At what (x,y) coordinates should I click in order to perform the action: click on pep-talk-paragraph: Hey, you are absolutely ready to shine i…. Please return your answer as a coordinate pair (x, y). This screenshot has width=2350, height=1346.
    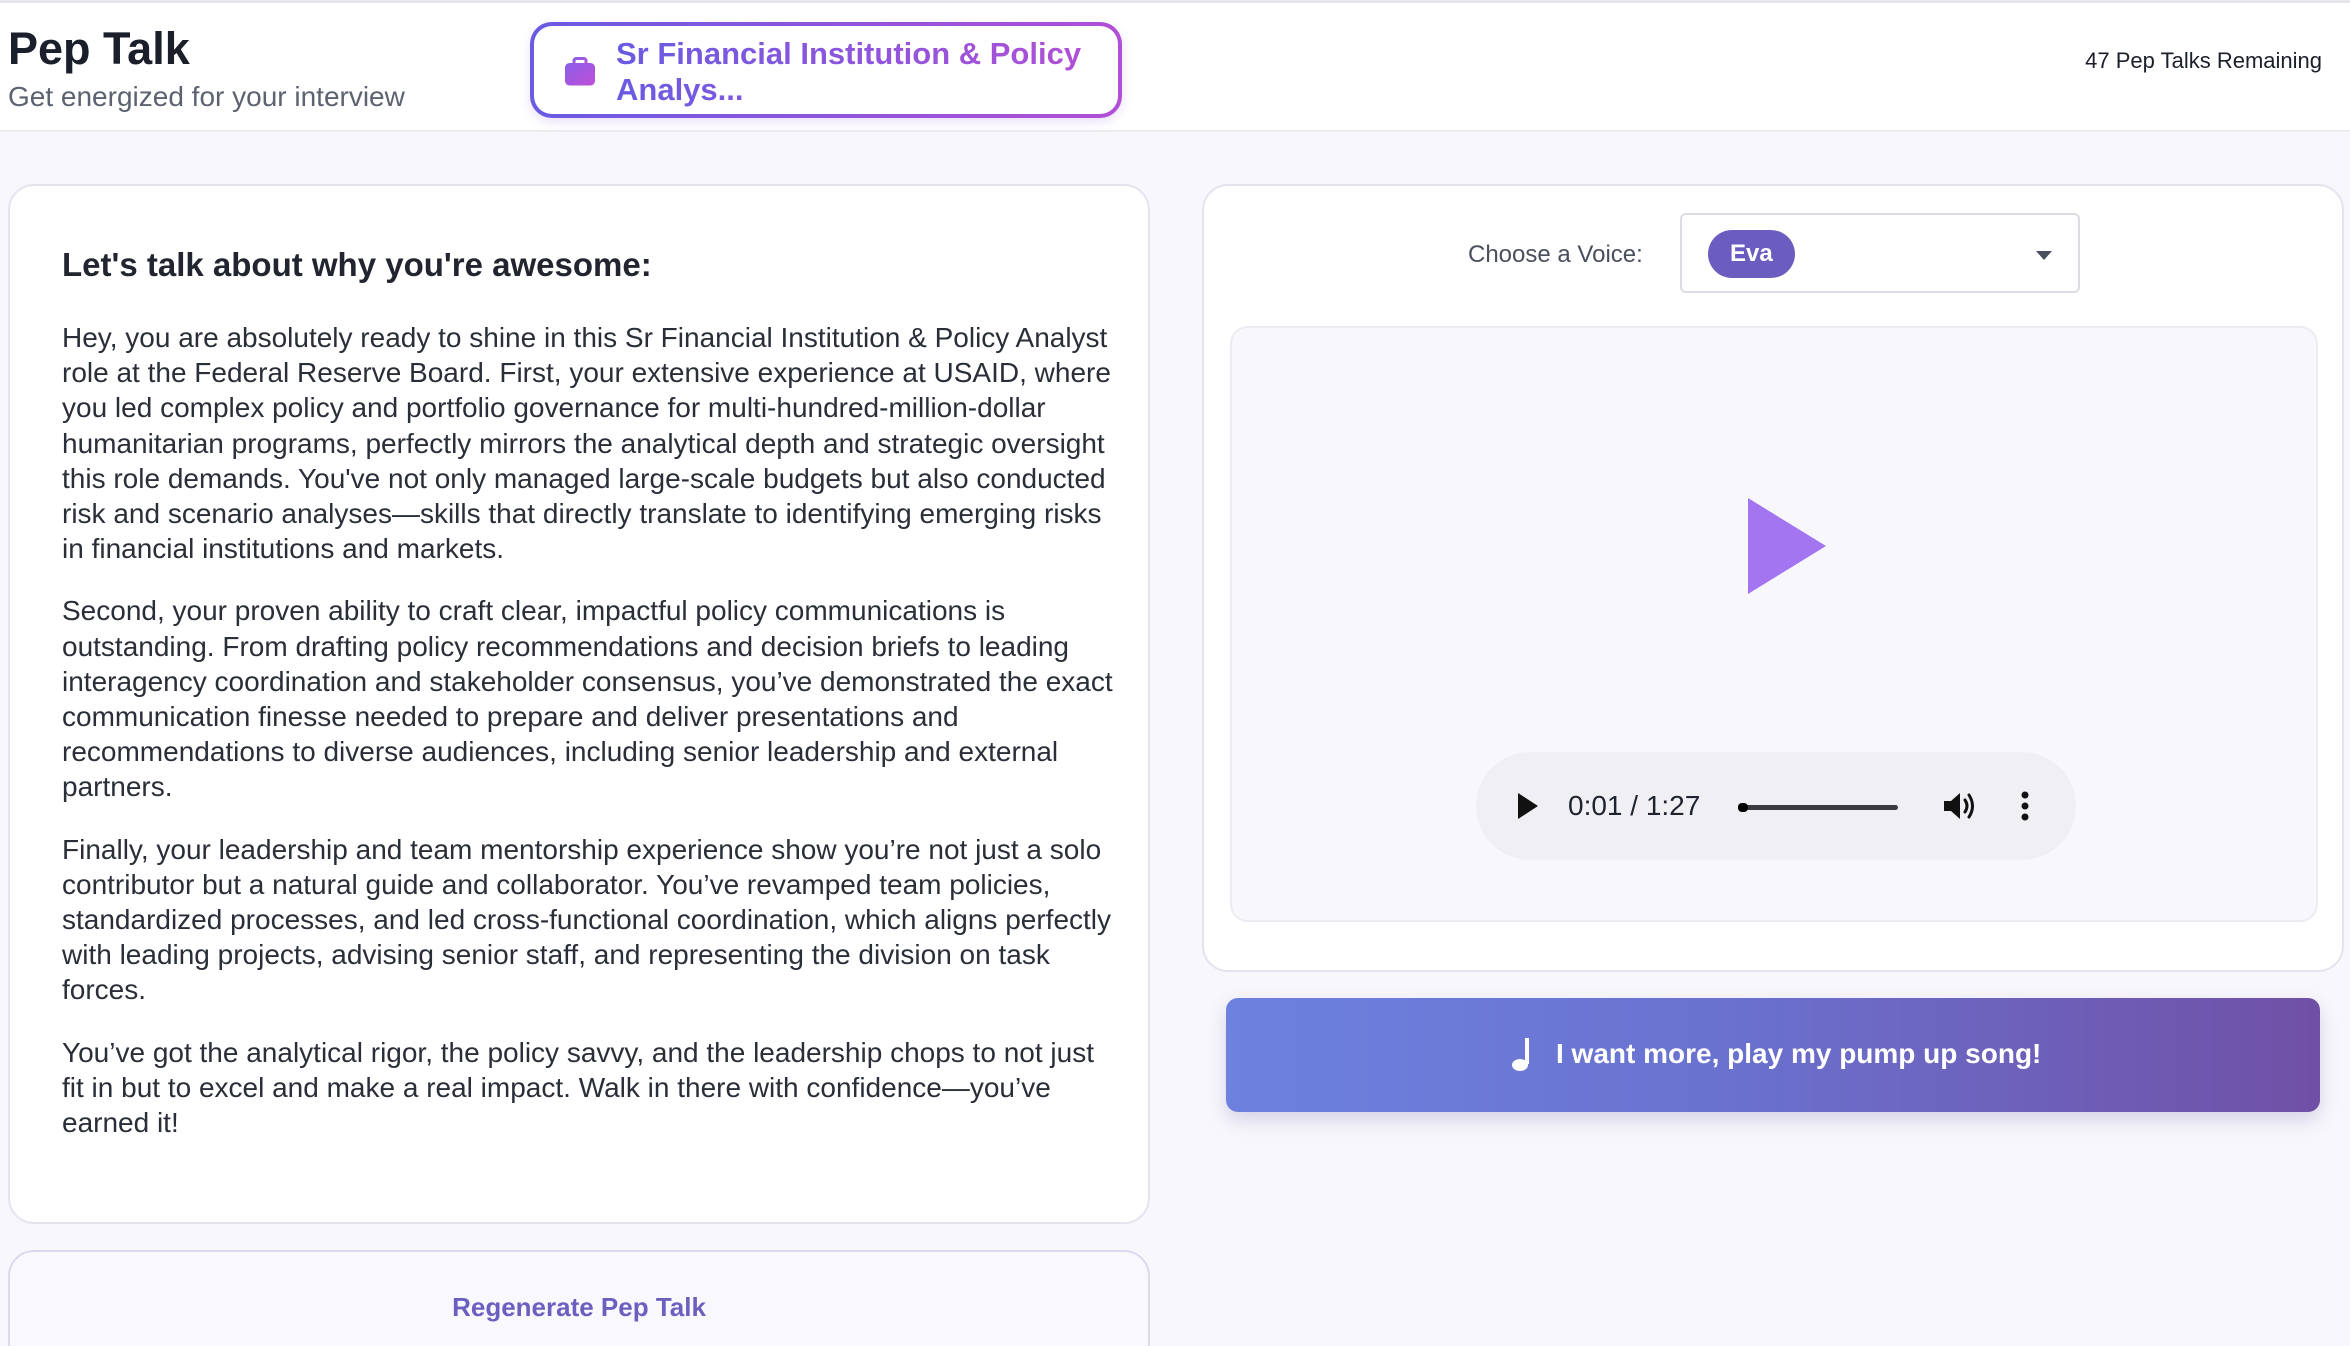
    Looking at the image, I should click on (586, 443).